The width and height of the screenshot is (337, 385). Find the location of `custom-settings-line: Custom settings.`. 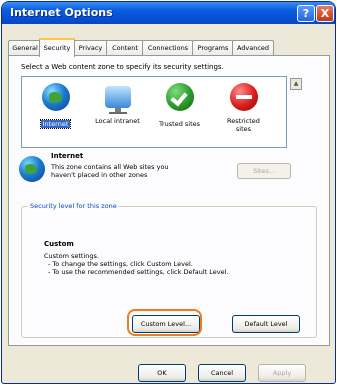

custom-settings-line: Custom settings. is located at coordinates (71, 256).